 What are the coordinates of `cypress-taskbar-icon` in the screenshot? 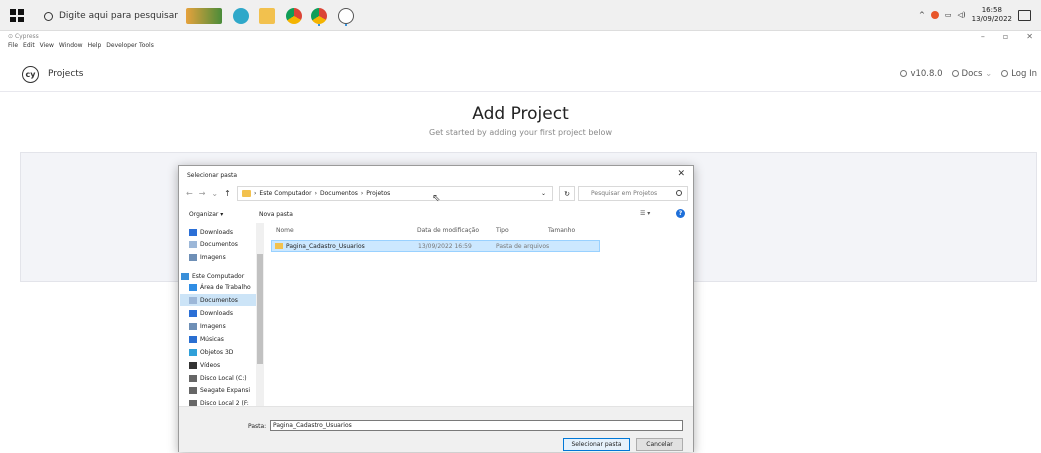 It's located at (346, 16).